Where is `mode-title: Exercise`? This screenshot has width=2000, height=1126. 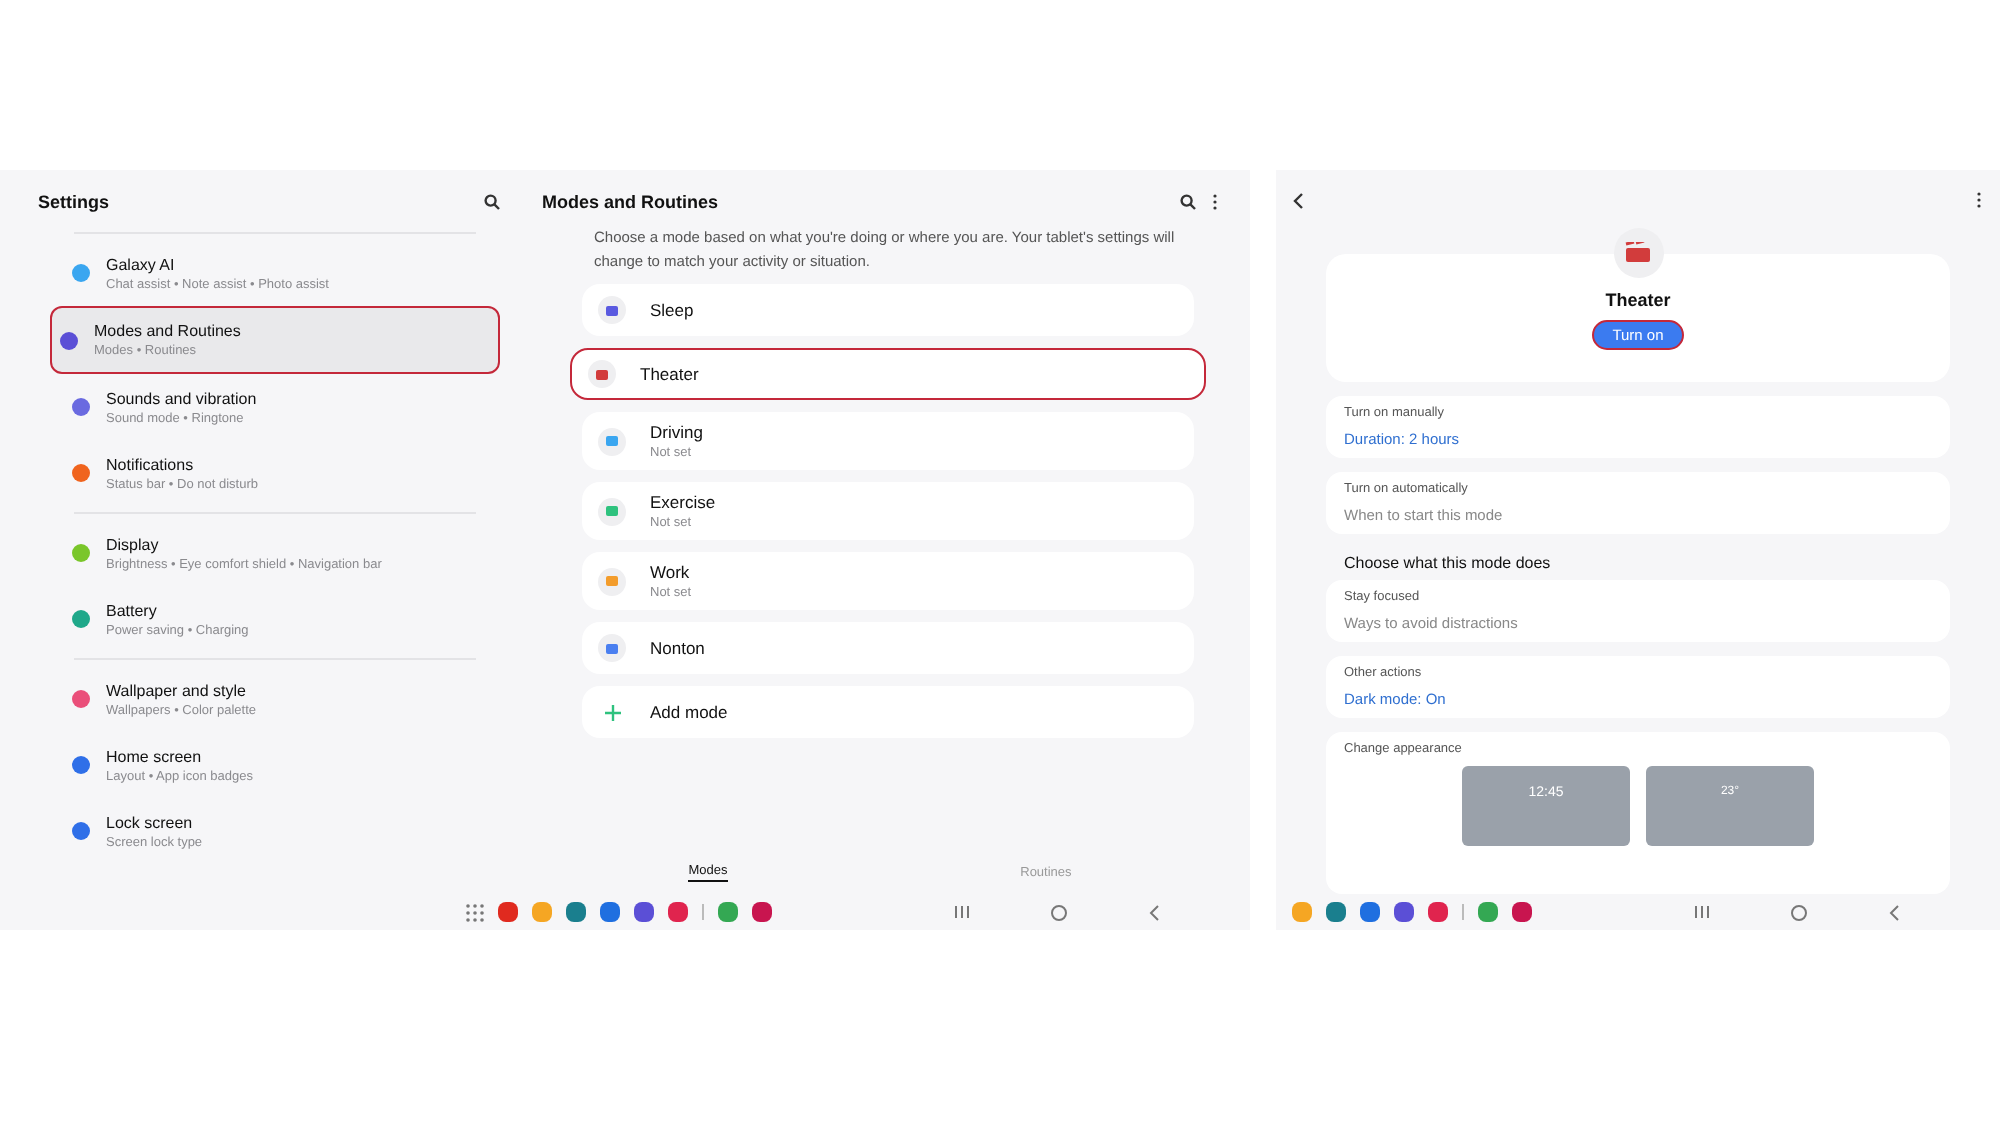
mode-title: Exercise is located at coordinates (683, 502).